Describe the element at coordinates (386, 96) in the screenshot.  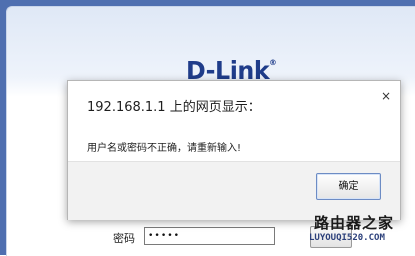
I see `close-icon: ×` at that location.